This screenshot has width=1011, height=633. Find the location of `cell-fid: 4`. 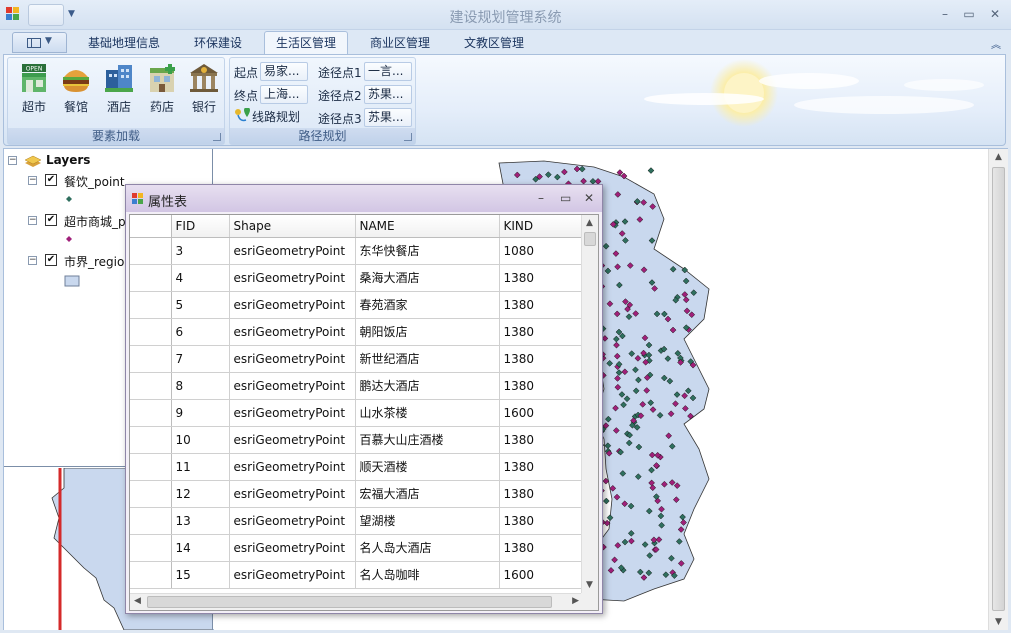

cell-fid: 4 is located at coordinates (200, 278).